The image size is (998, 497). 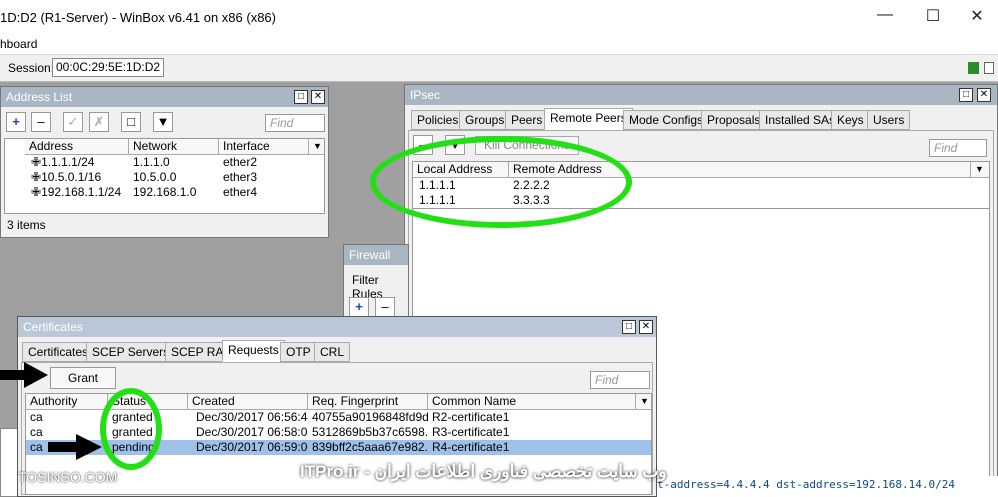 I want to click on minimize-icon: —, so click(x=885, y=17).